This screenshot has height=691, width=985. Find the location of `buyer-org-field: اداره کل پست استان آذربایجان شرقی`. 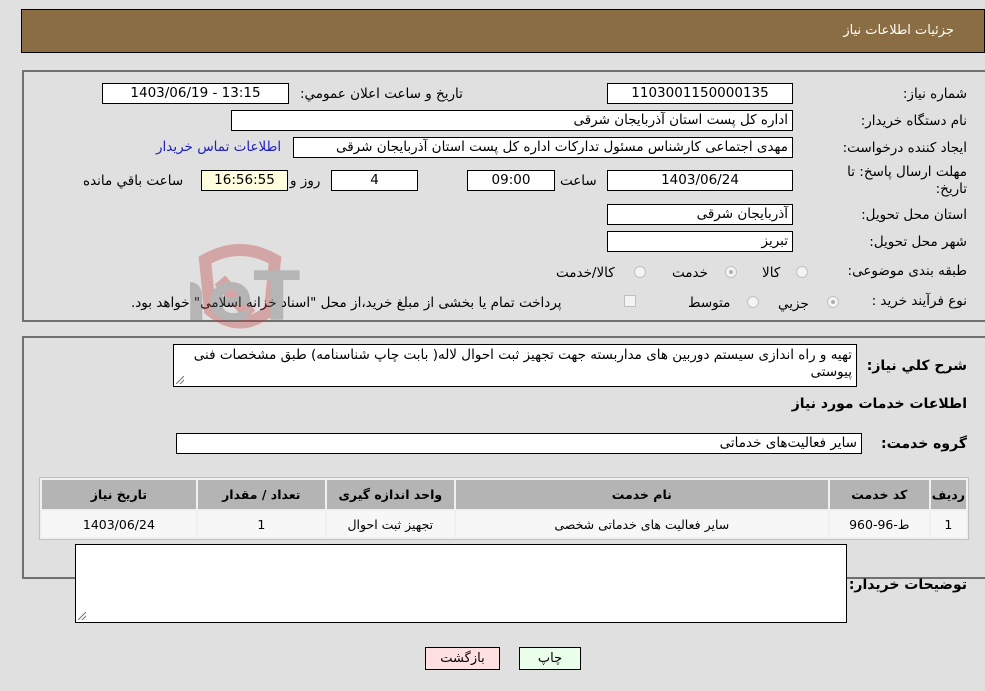

buyer-org-field: اداره کل پست استان آذربایجان شرقی is located at coordinates (512, 120).